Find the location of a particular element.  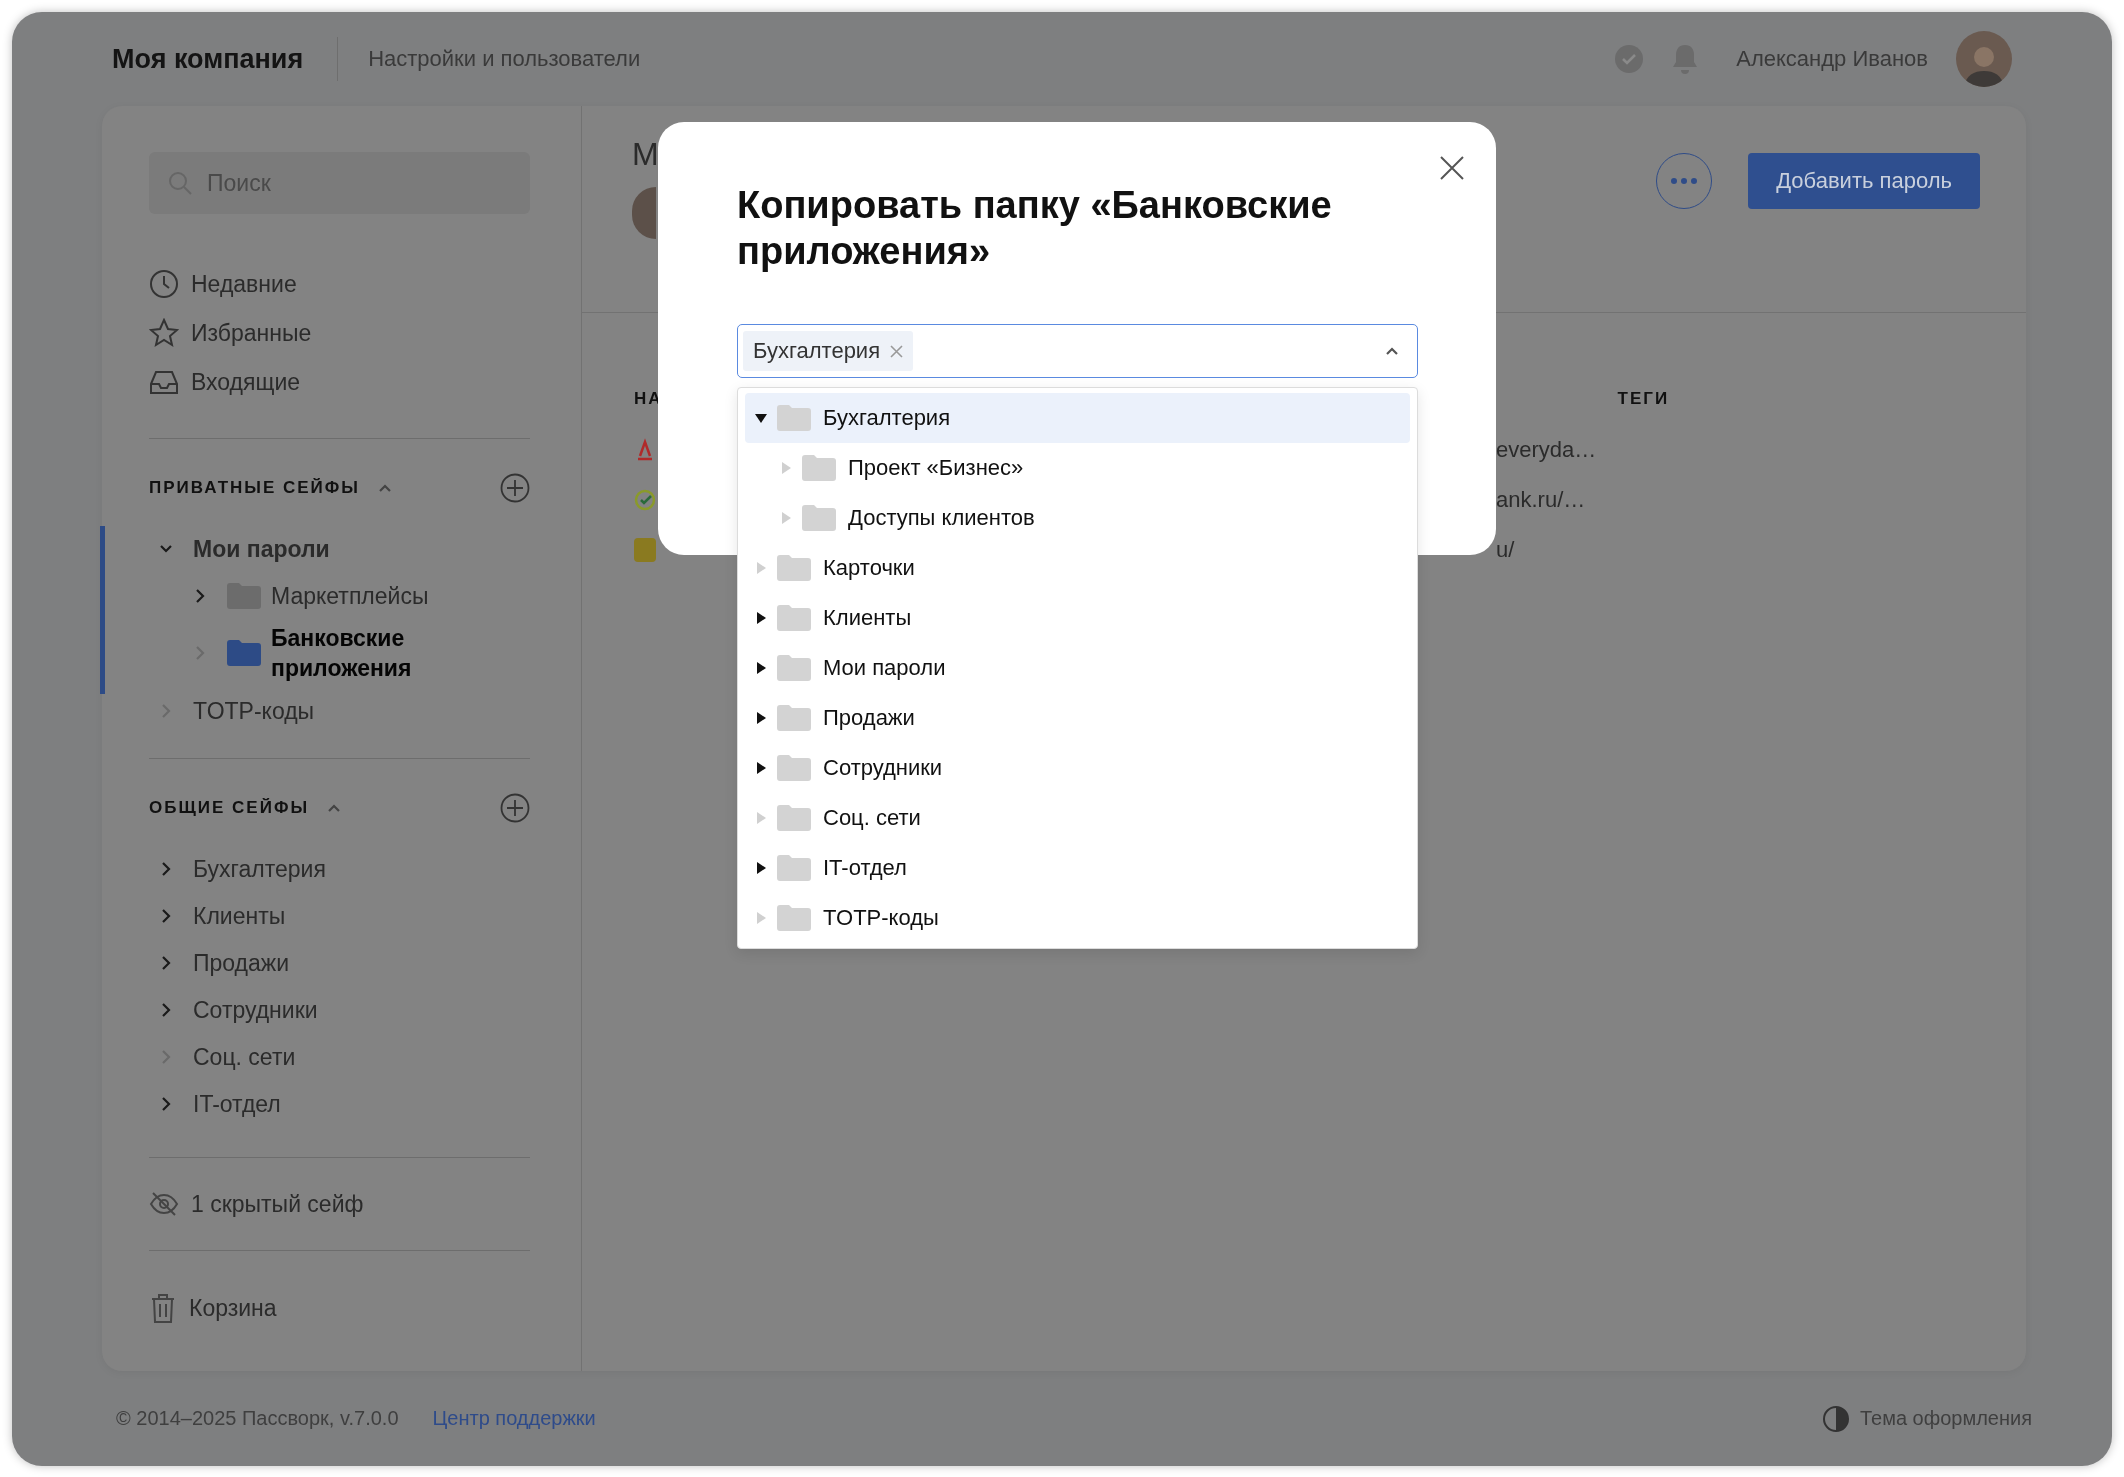

folder-option: Бухгалтерия is located at coordinates (1077, 418).